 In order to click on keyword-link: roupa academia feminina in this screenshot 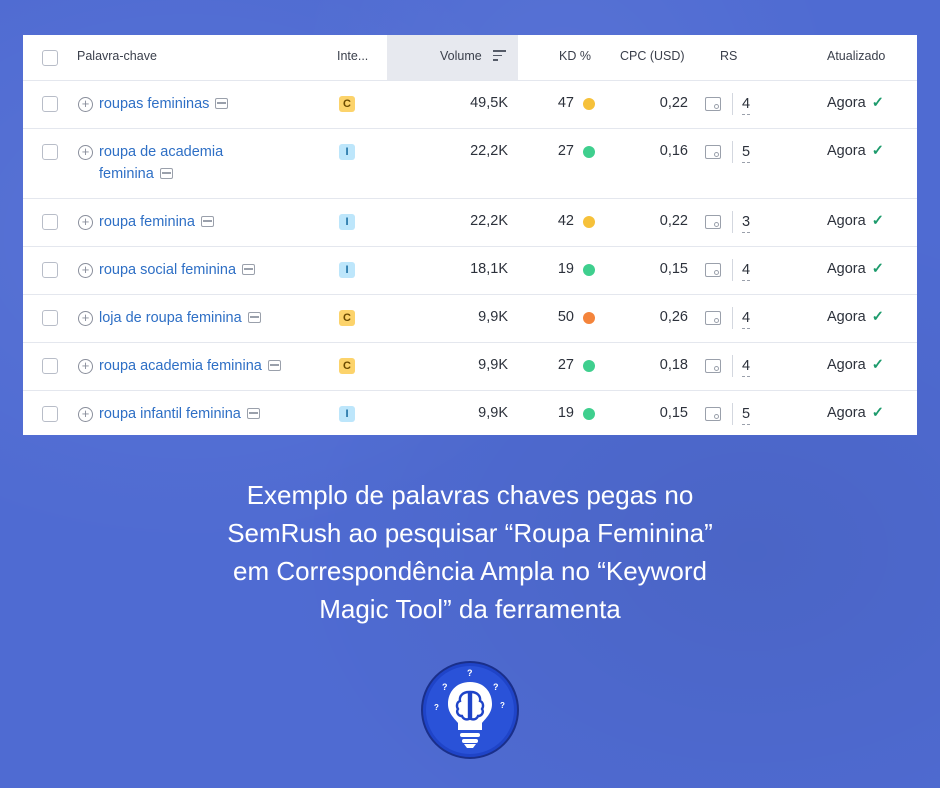, I will do `click(190, 366)`.